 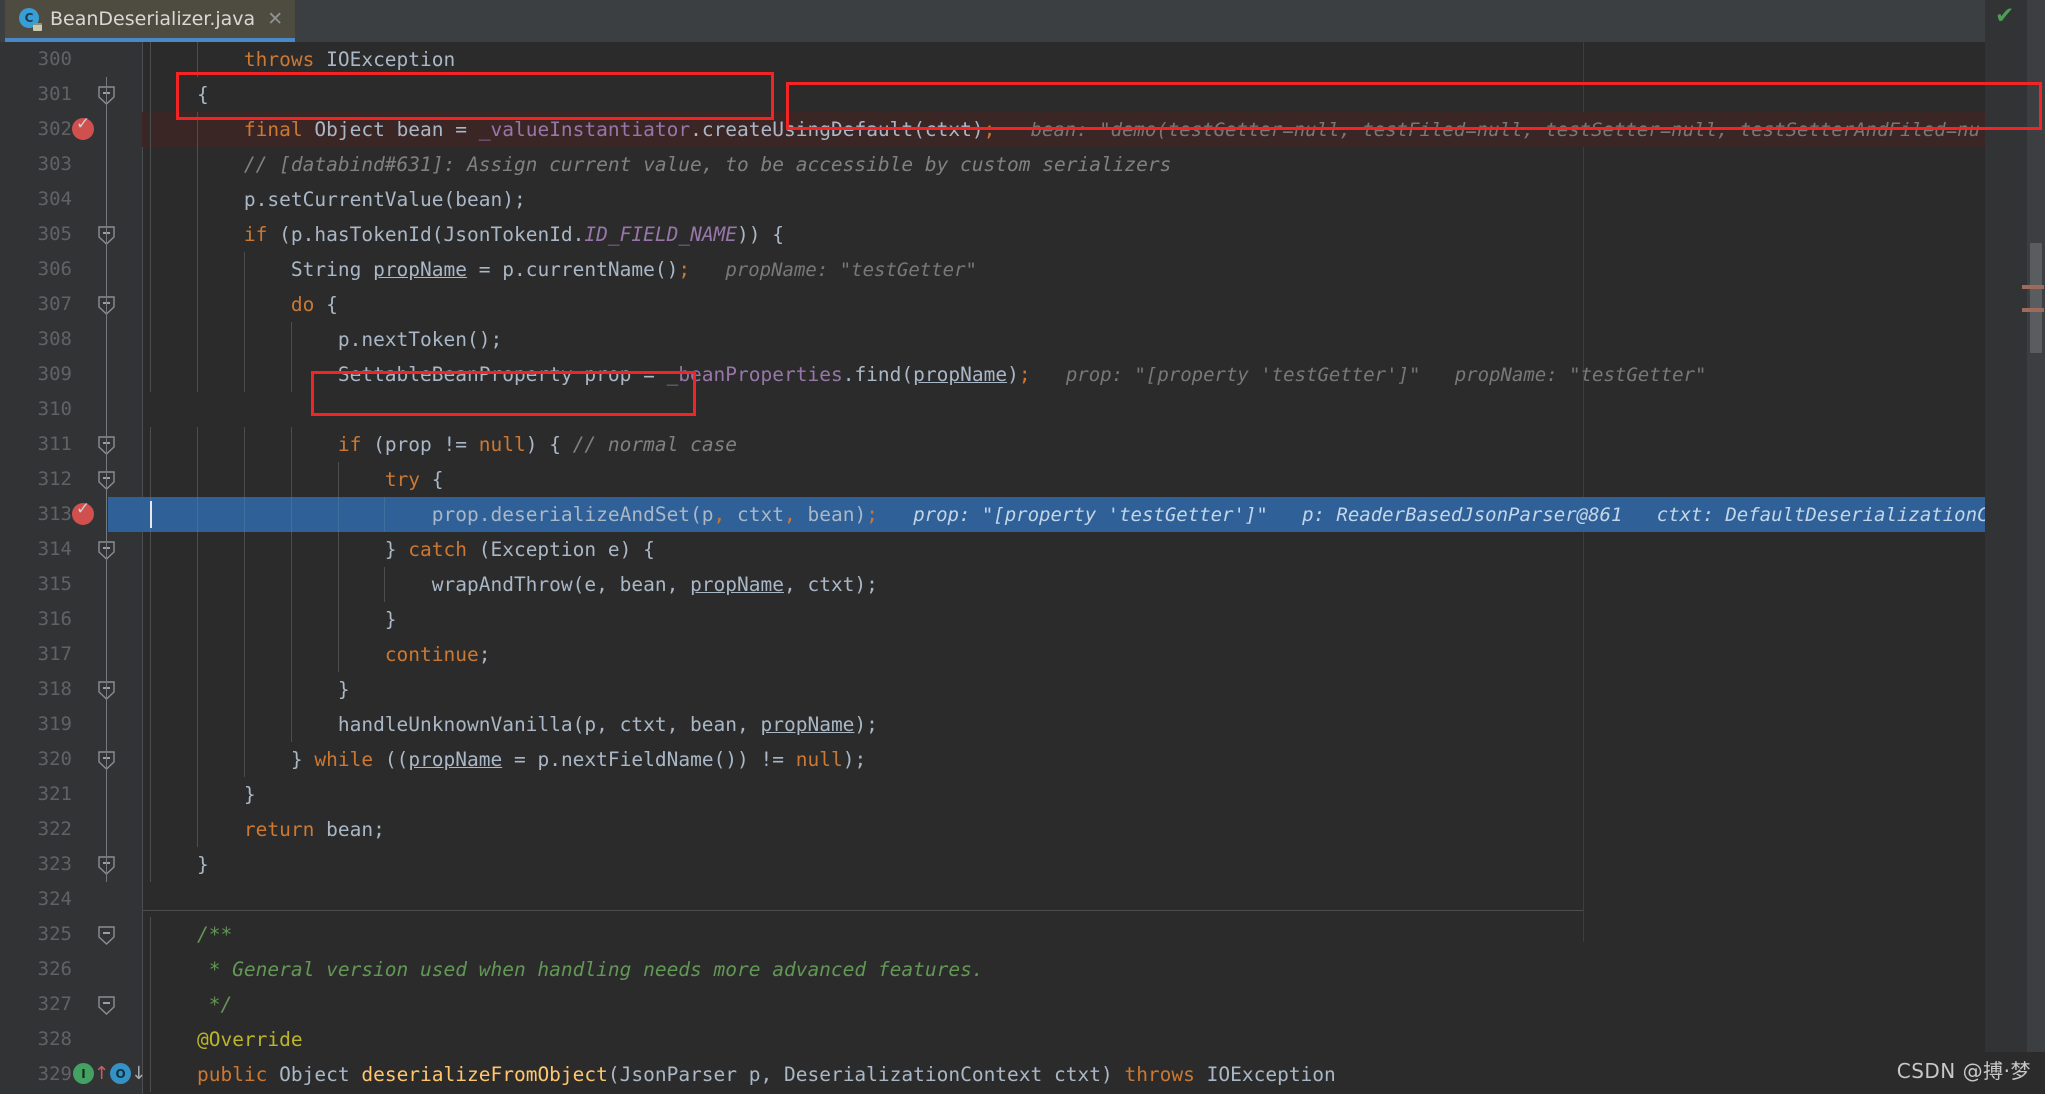 I want to click on implementing-method-icon: I, so click(x=83, y=1073).